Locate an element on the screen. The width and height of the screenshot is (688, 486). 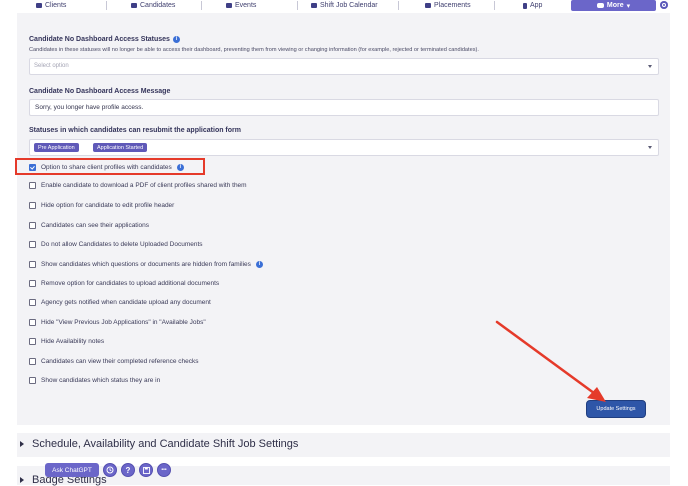
nav-clients: Clients is located at coordinates (51, 5).